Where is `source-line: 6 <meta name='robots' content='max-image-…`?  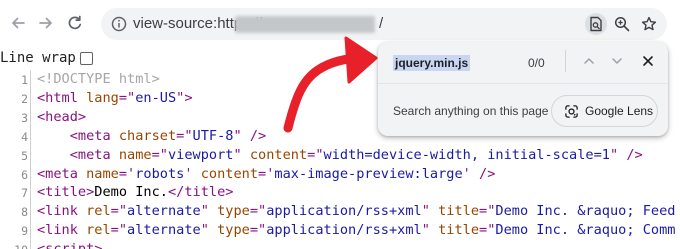
source-line: 6 <meta name='robots' content='max-image-… is located at coordinates (340, 175).